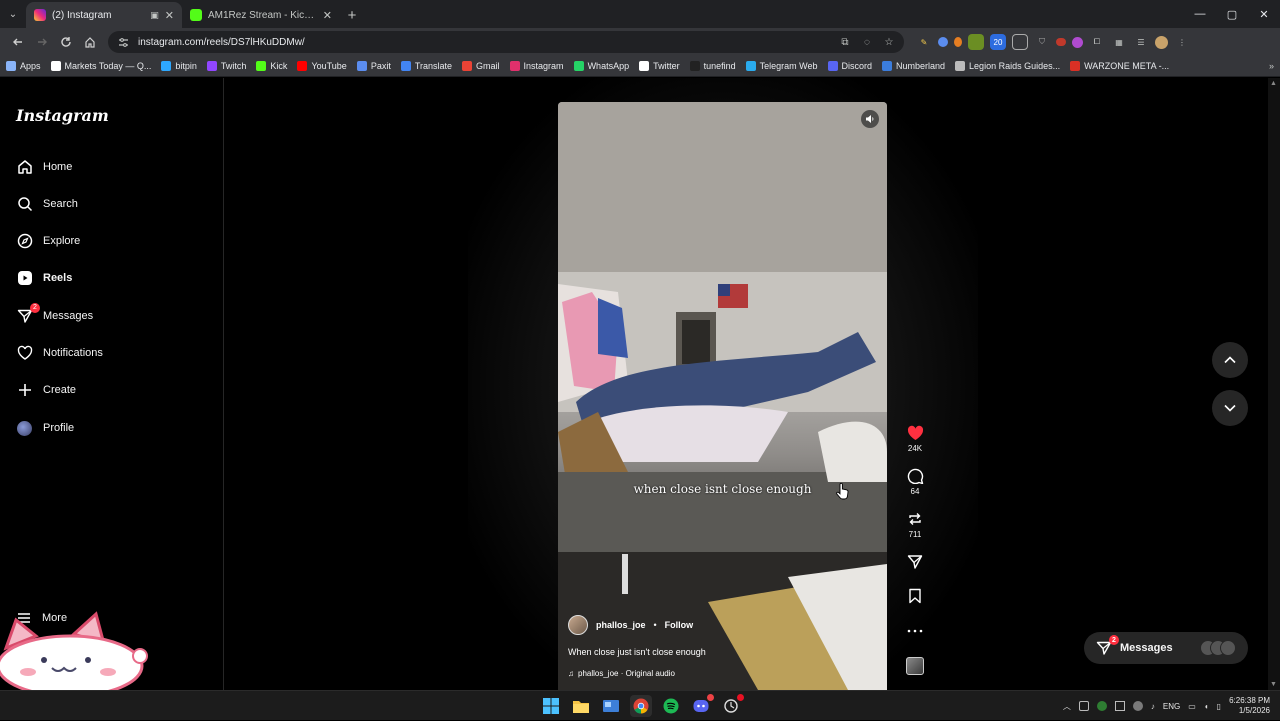  I want to click on bookmarks-overflow-icon: », so click(1271, 66).